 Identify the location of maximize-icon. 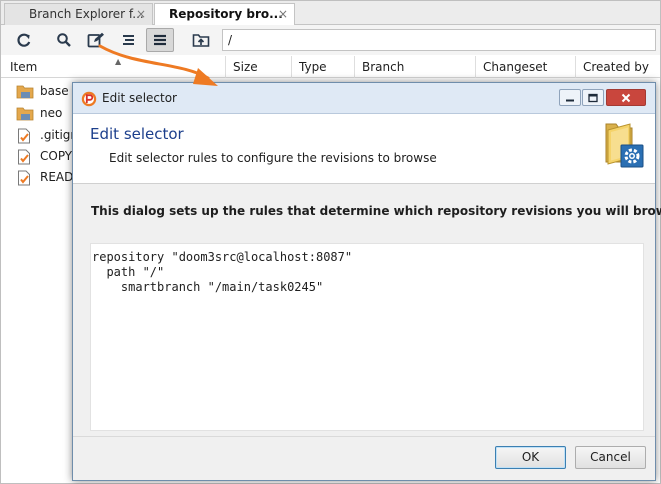
(593, 97).